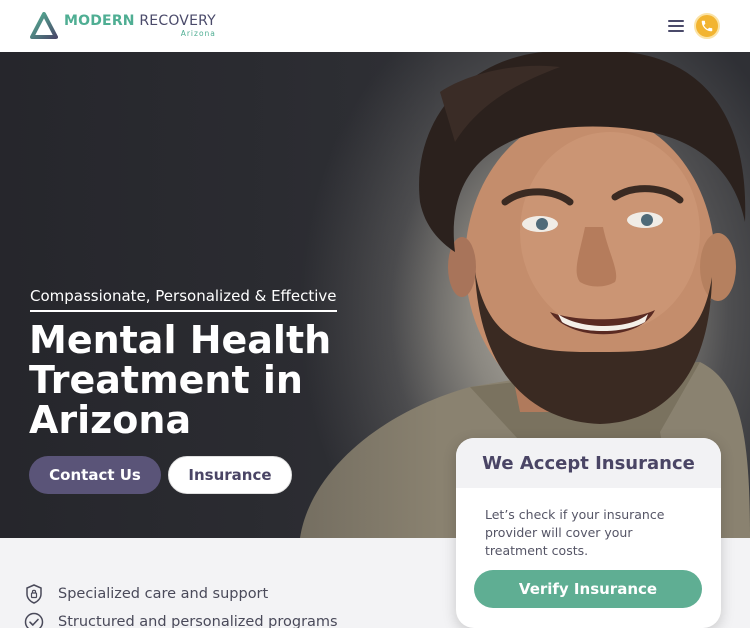 This screenshot has height=628, width=750. I want to click on triangle-logo-icon, so click(44, 25).